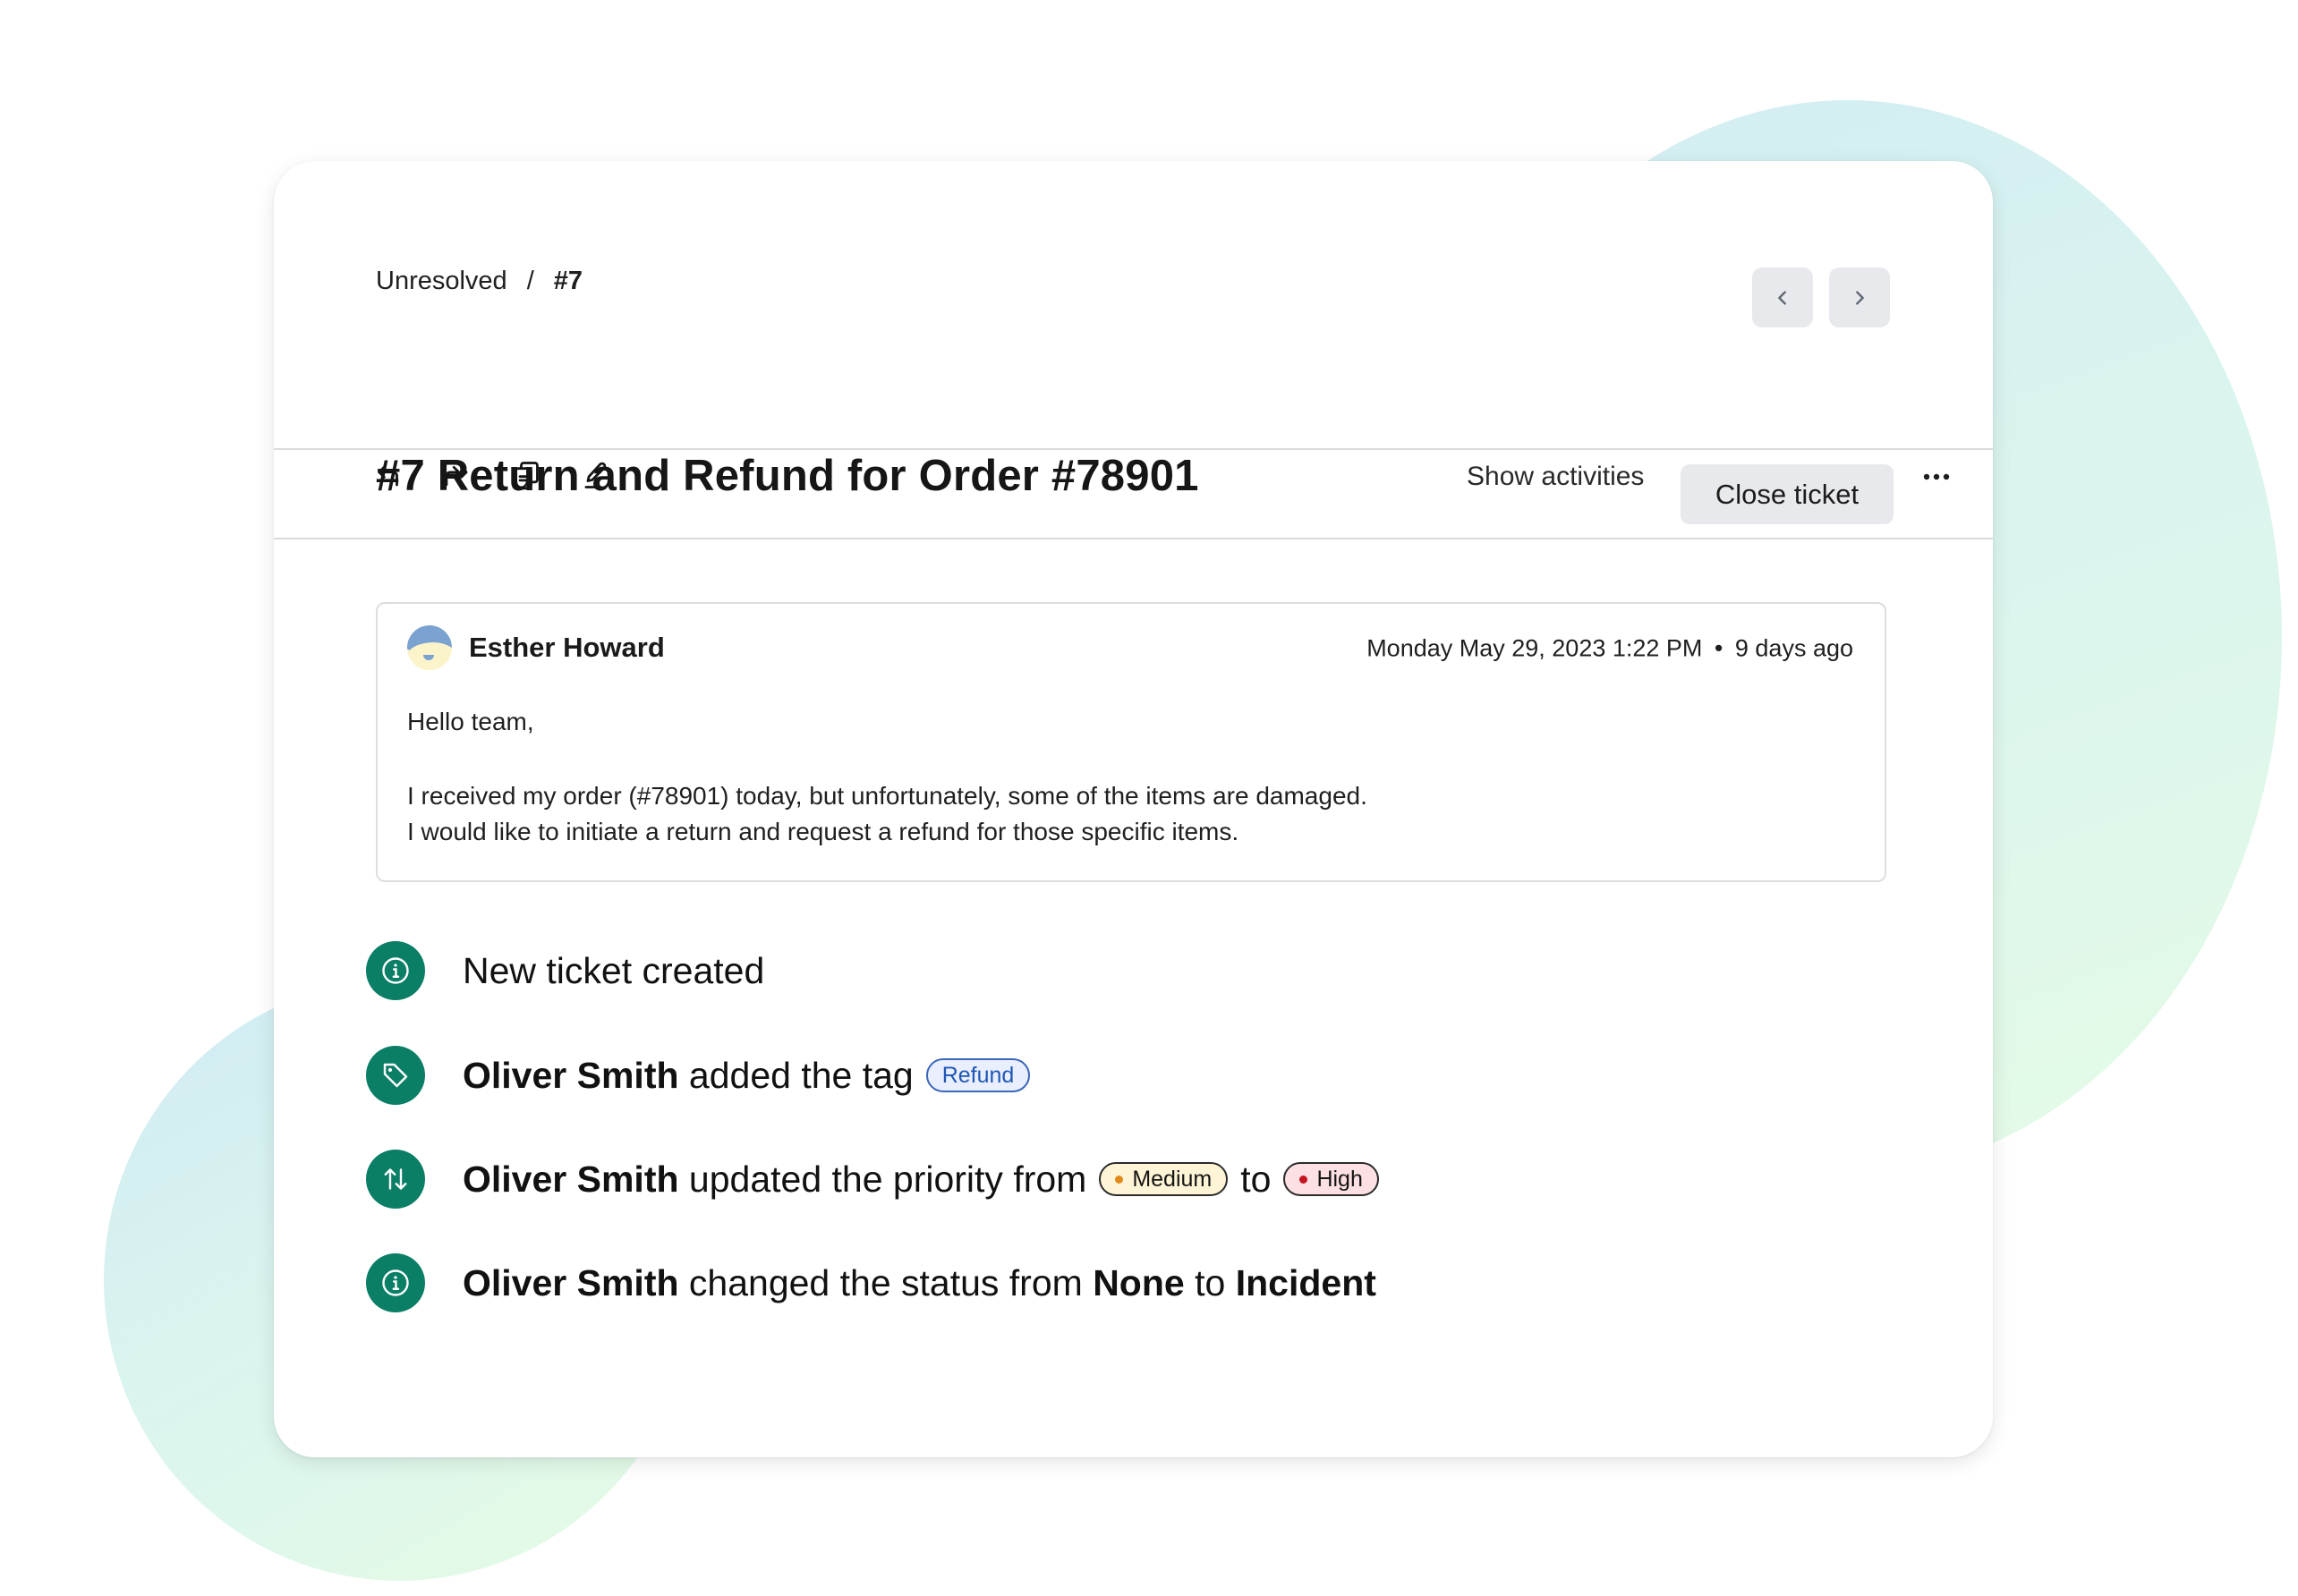  I want to click on copy-icon, so click(526, 476).